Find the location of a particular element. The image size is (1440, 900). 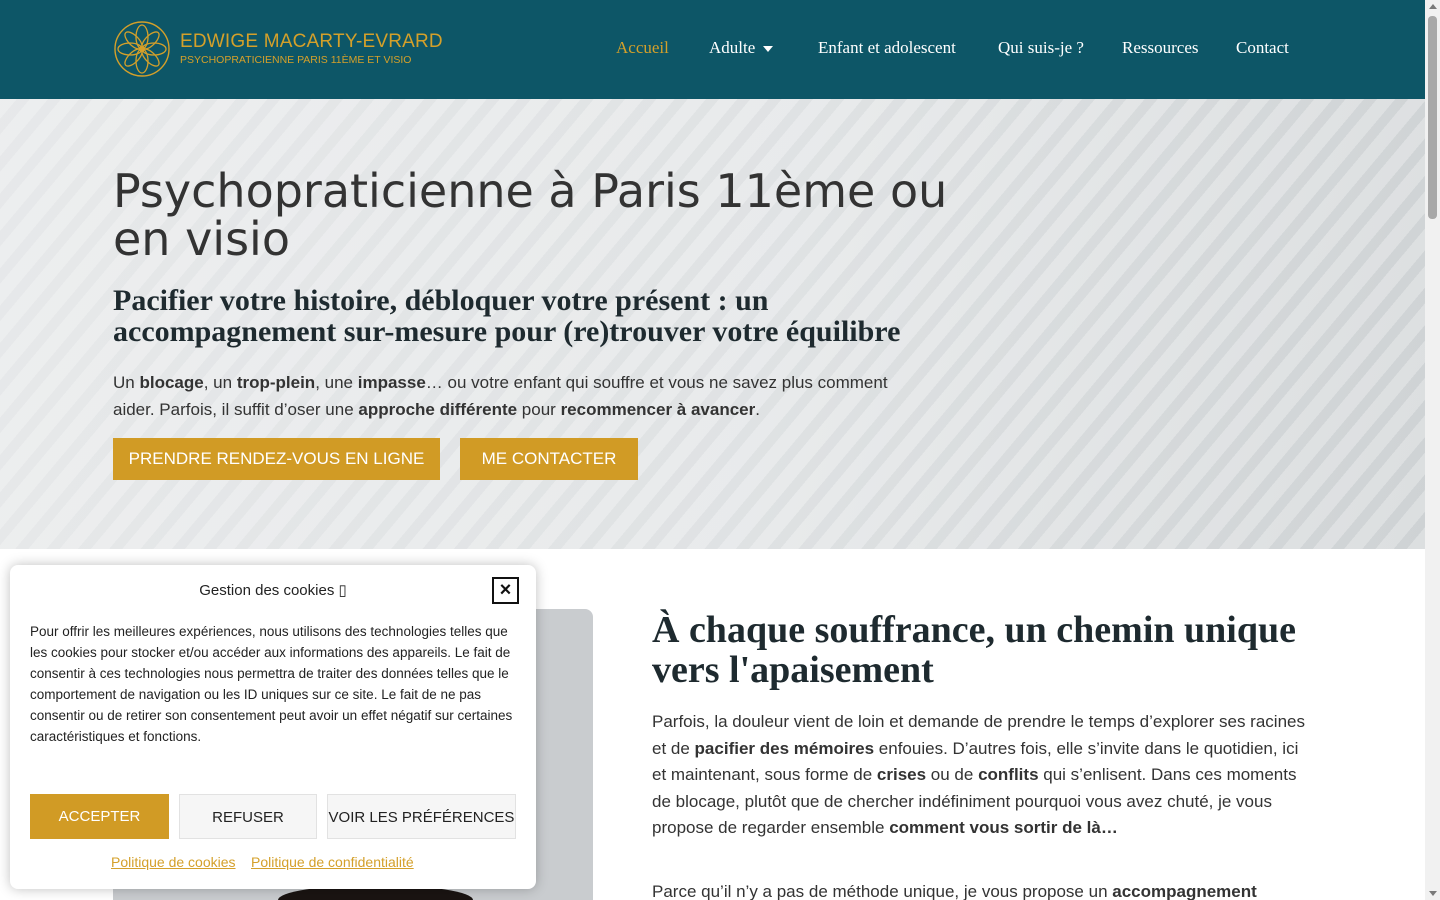

logo-name: EDWIGE MACARTY-EVRARD is located at coordinates (311, 41).